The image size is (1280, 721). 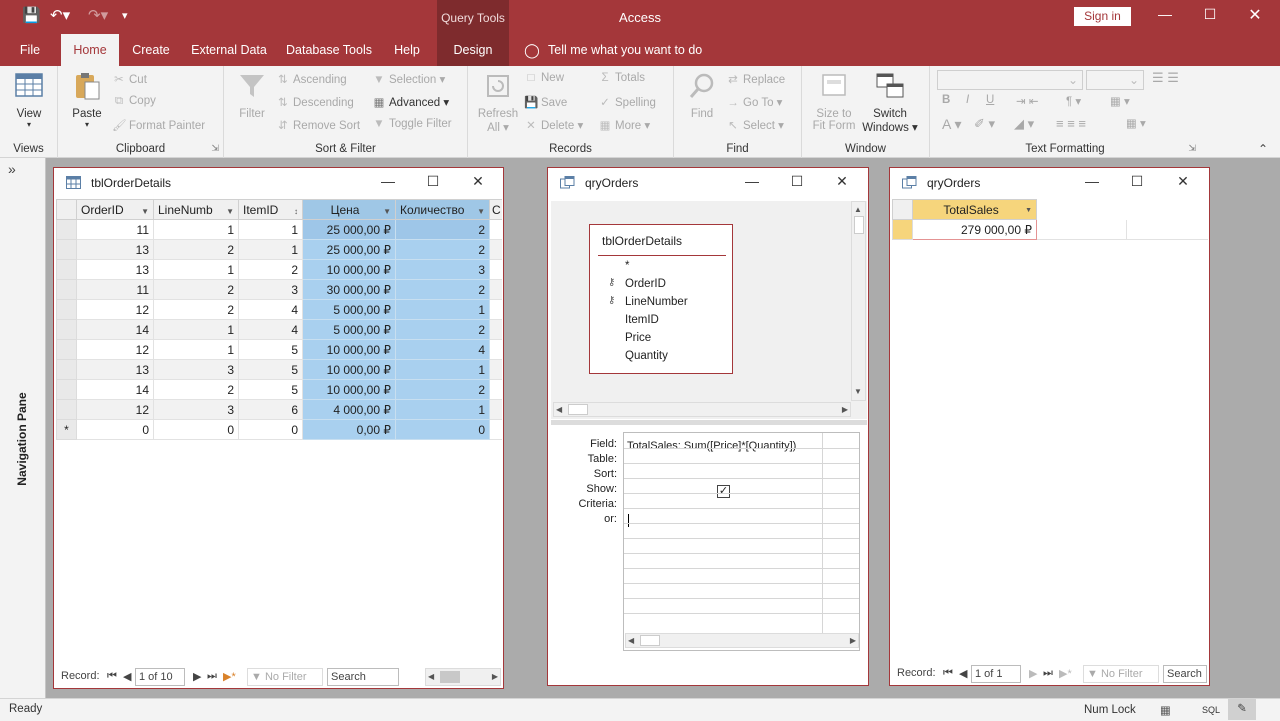 What do you see at coordinates (278, 183) in the screenshot?
I see `window-titlebar: tblOrderDetails — ☐ ✕` at bounding box center [278, 183].